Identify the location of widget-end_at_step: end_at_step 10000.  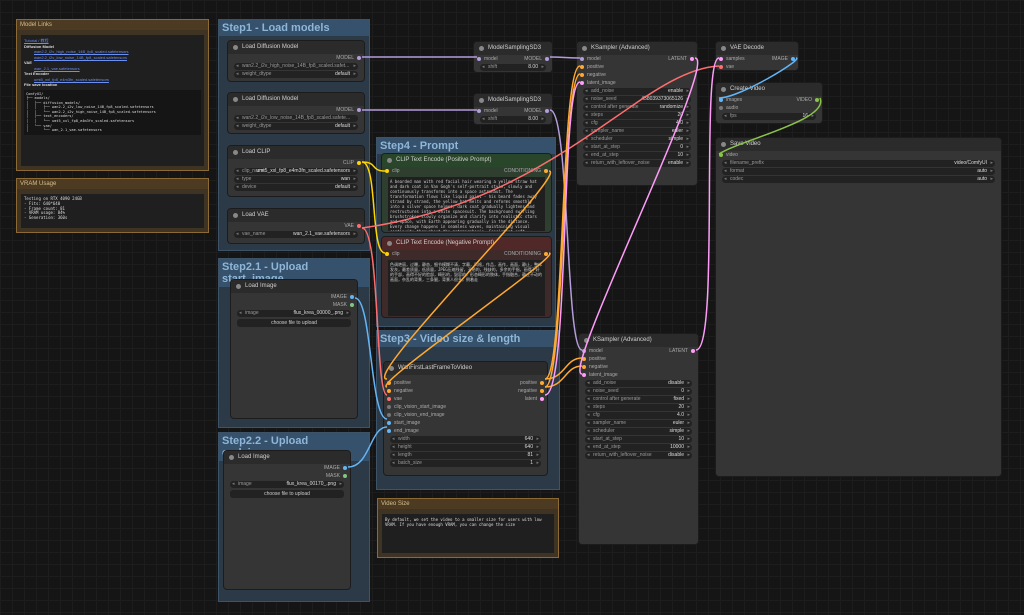
(638, 447).